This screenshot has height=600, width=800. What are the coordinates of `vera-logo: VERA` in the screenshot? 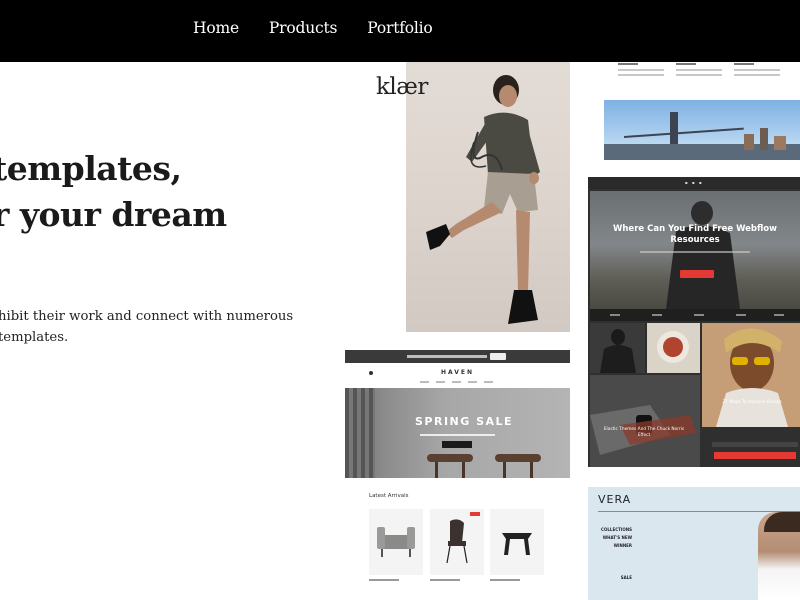 It's located at (615, 499).